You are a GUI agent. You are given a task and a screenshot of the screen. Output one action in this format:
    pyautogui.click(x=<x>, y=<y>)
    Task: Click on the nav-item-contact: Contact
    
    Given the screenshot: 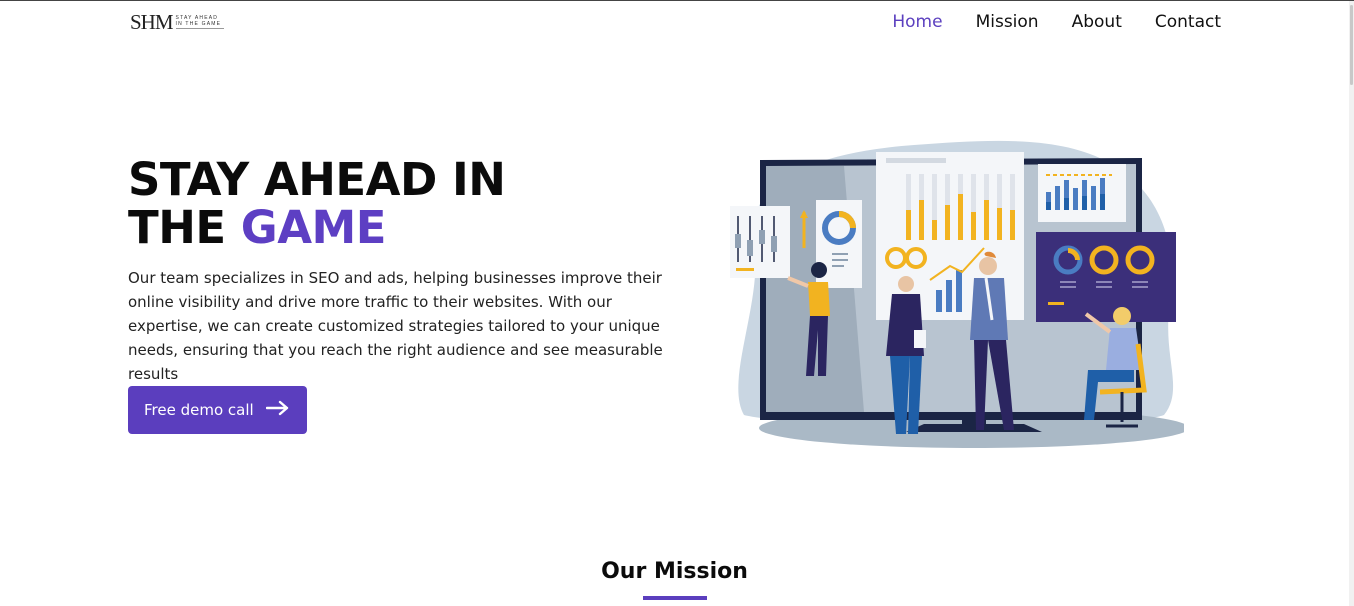 What is the action you would take?
    pyautogui.click(x=1188, y=22)
    